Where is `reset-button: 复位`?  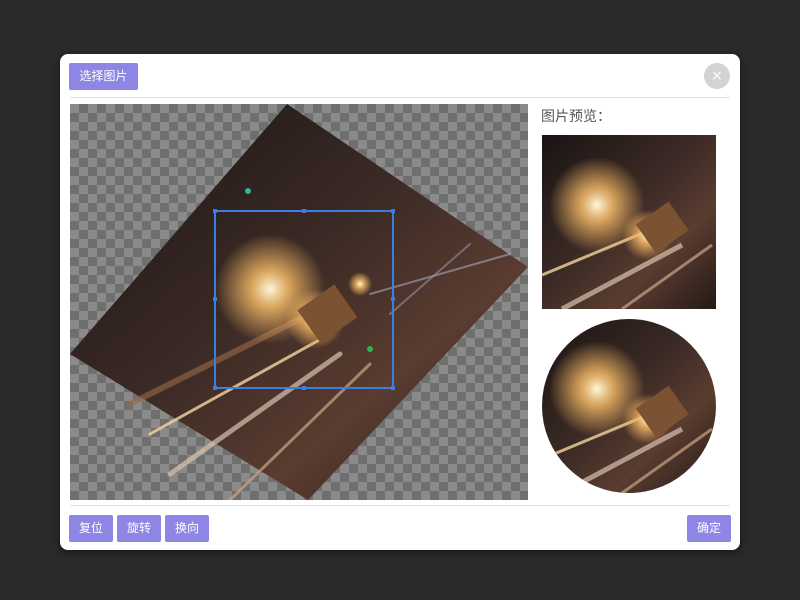
reset-button: 复位 is located at coordinates (91, 528).